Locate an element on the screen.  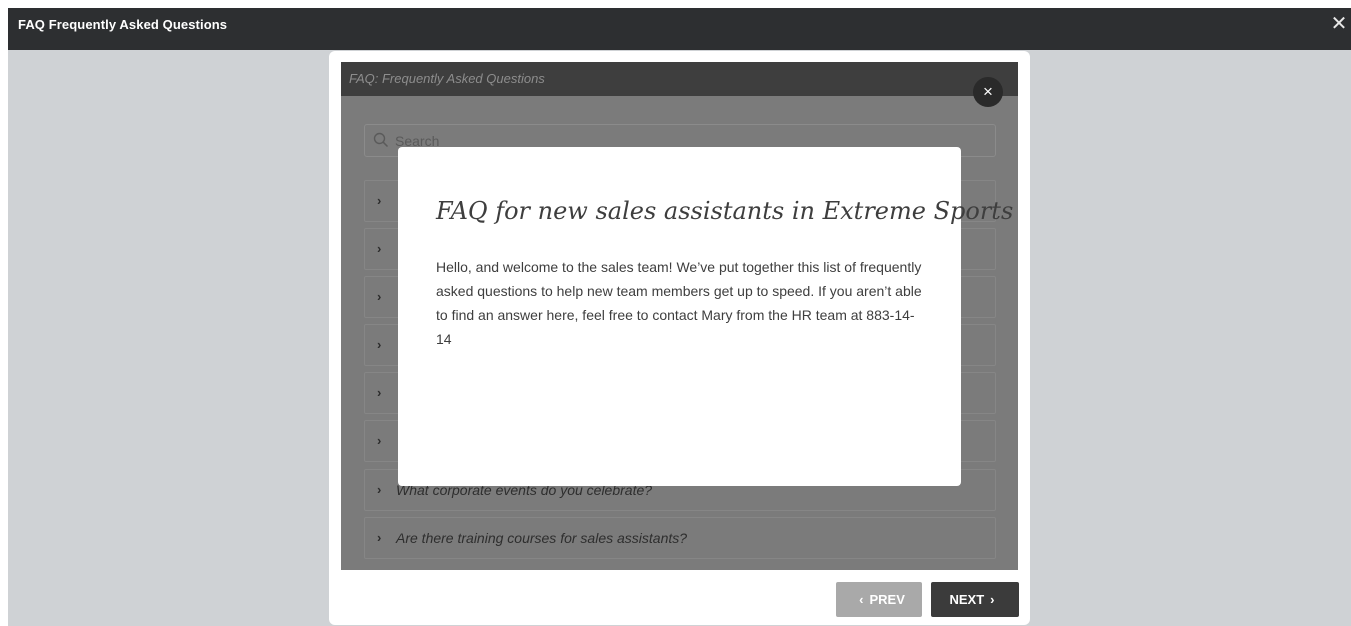
search-icon is located at coordinates (381, 140).